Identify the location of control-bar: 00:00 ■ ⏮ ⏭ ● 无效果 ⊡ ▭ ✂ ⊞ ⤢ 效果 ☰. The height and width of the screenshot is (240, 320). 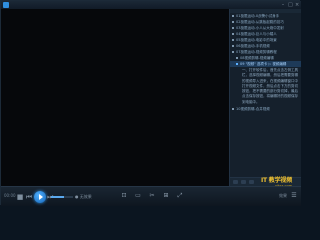
(151, 196).